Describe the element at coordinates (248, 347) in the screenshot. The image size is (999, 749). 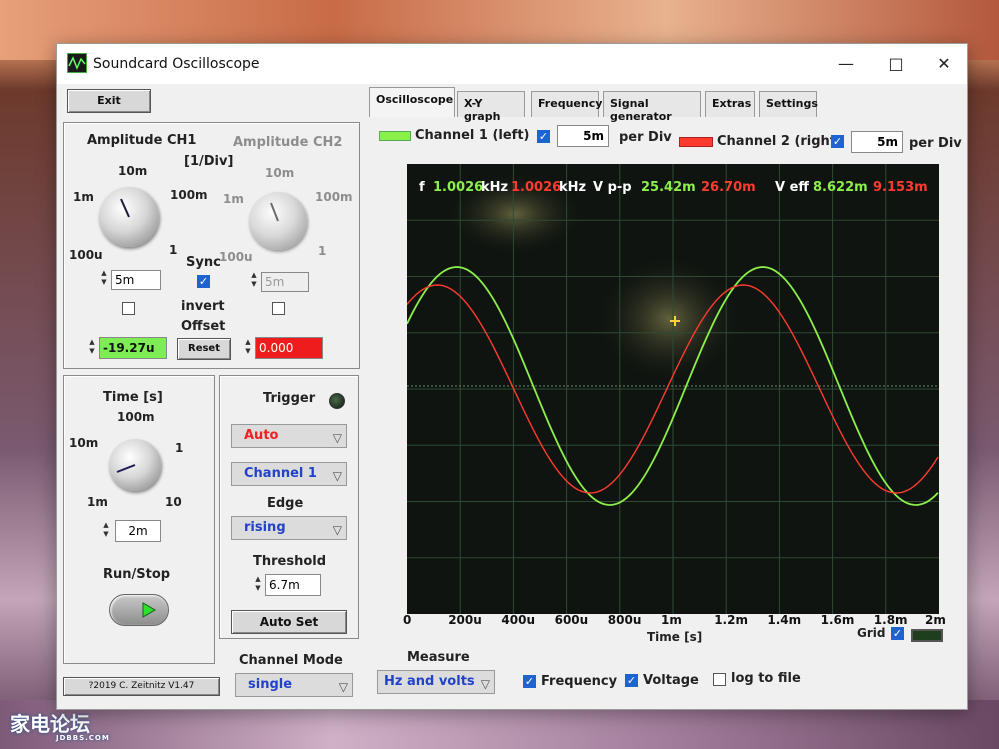
I see `offset-ch2-spinner: ▲ ▼` at that location.